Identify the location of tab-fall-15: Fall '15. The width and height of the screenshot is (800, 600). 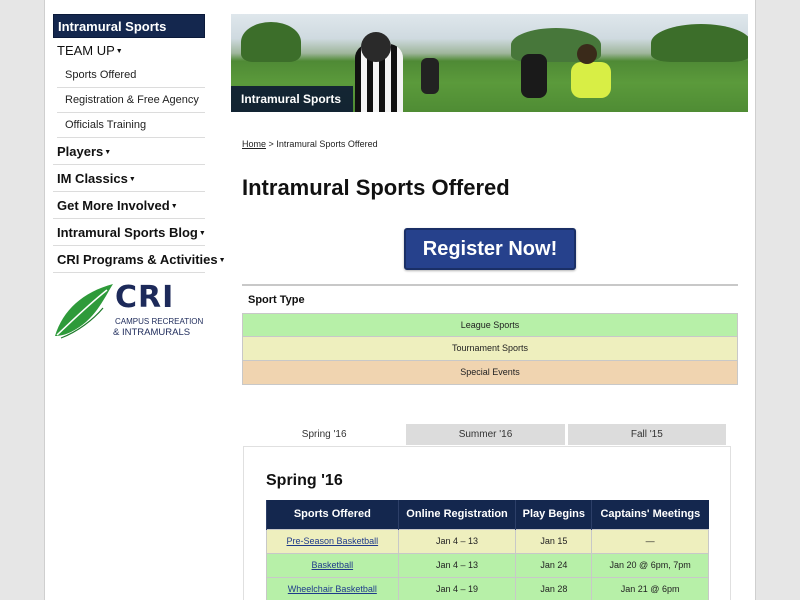
(646, 434).